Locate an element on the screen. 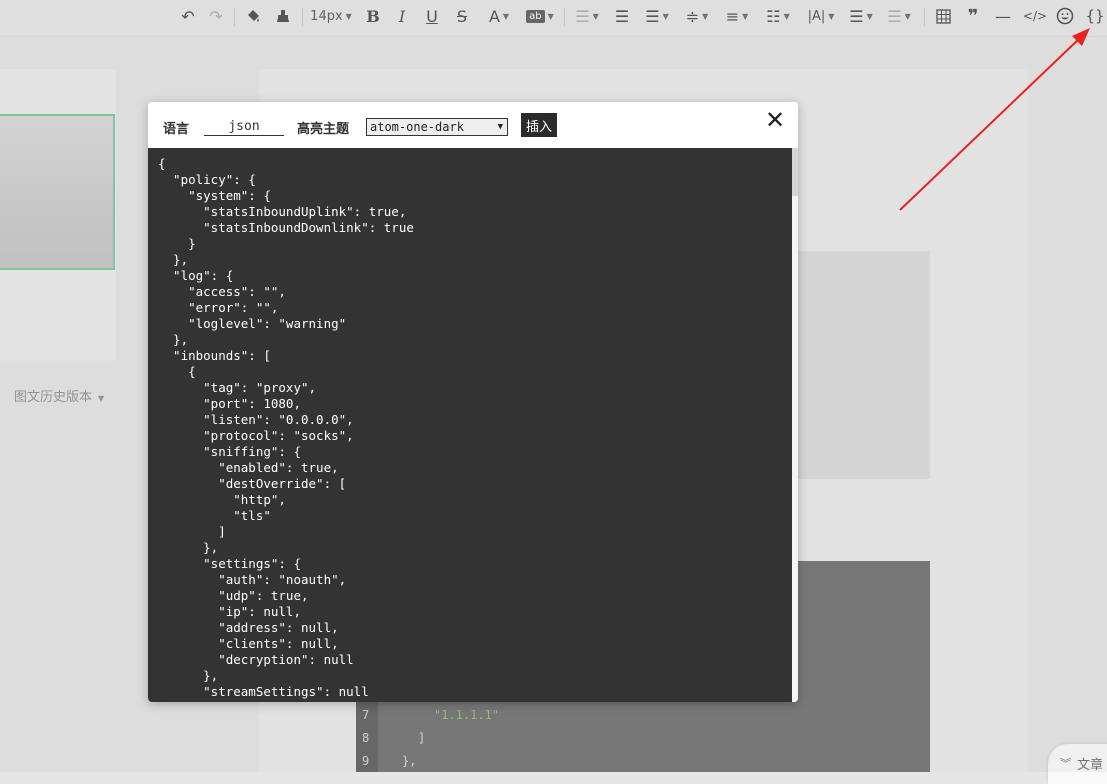 This screenshot has height=784, width=1107. dialog-header: 语言 高亮主题 atom-one-dark ▼ 插入 ✕ is located at coordinates (473, 125).